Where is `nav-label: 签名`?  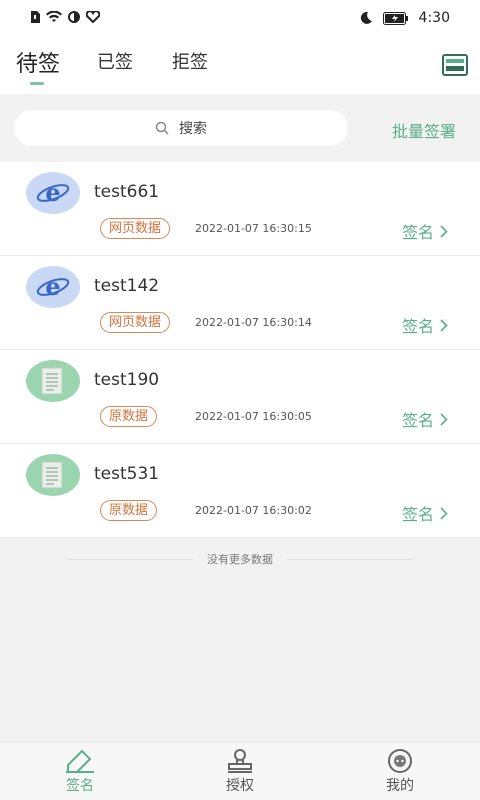 nav-label: 签名 is located at coordinates (80, 786).